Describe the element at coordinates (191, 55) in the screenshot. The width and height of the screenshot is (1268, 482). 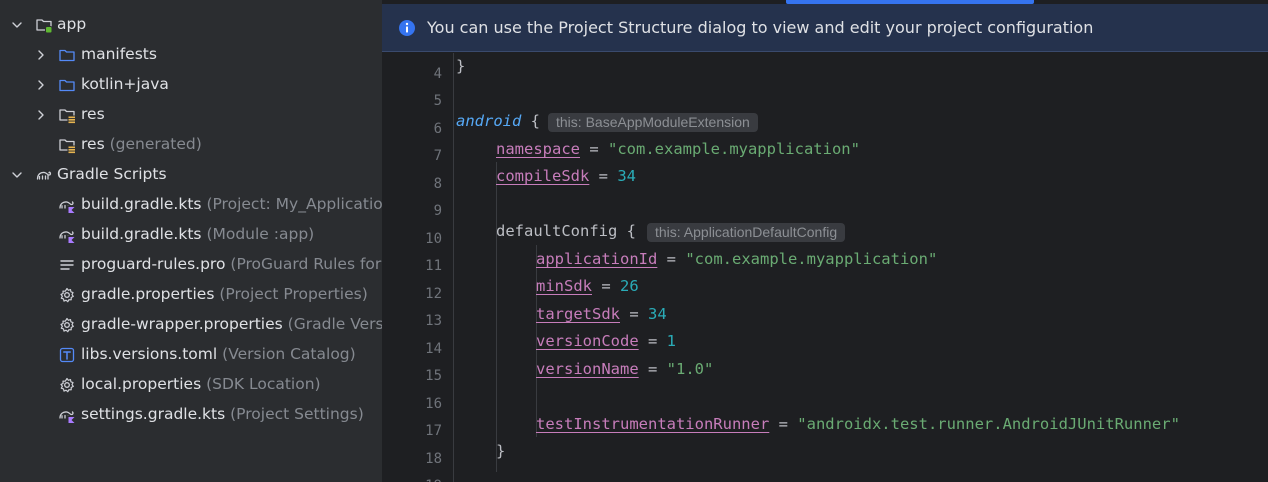
I see `tree-item: manifests` at that location.